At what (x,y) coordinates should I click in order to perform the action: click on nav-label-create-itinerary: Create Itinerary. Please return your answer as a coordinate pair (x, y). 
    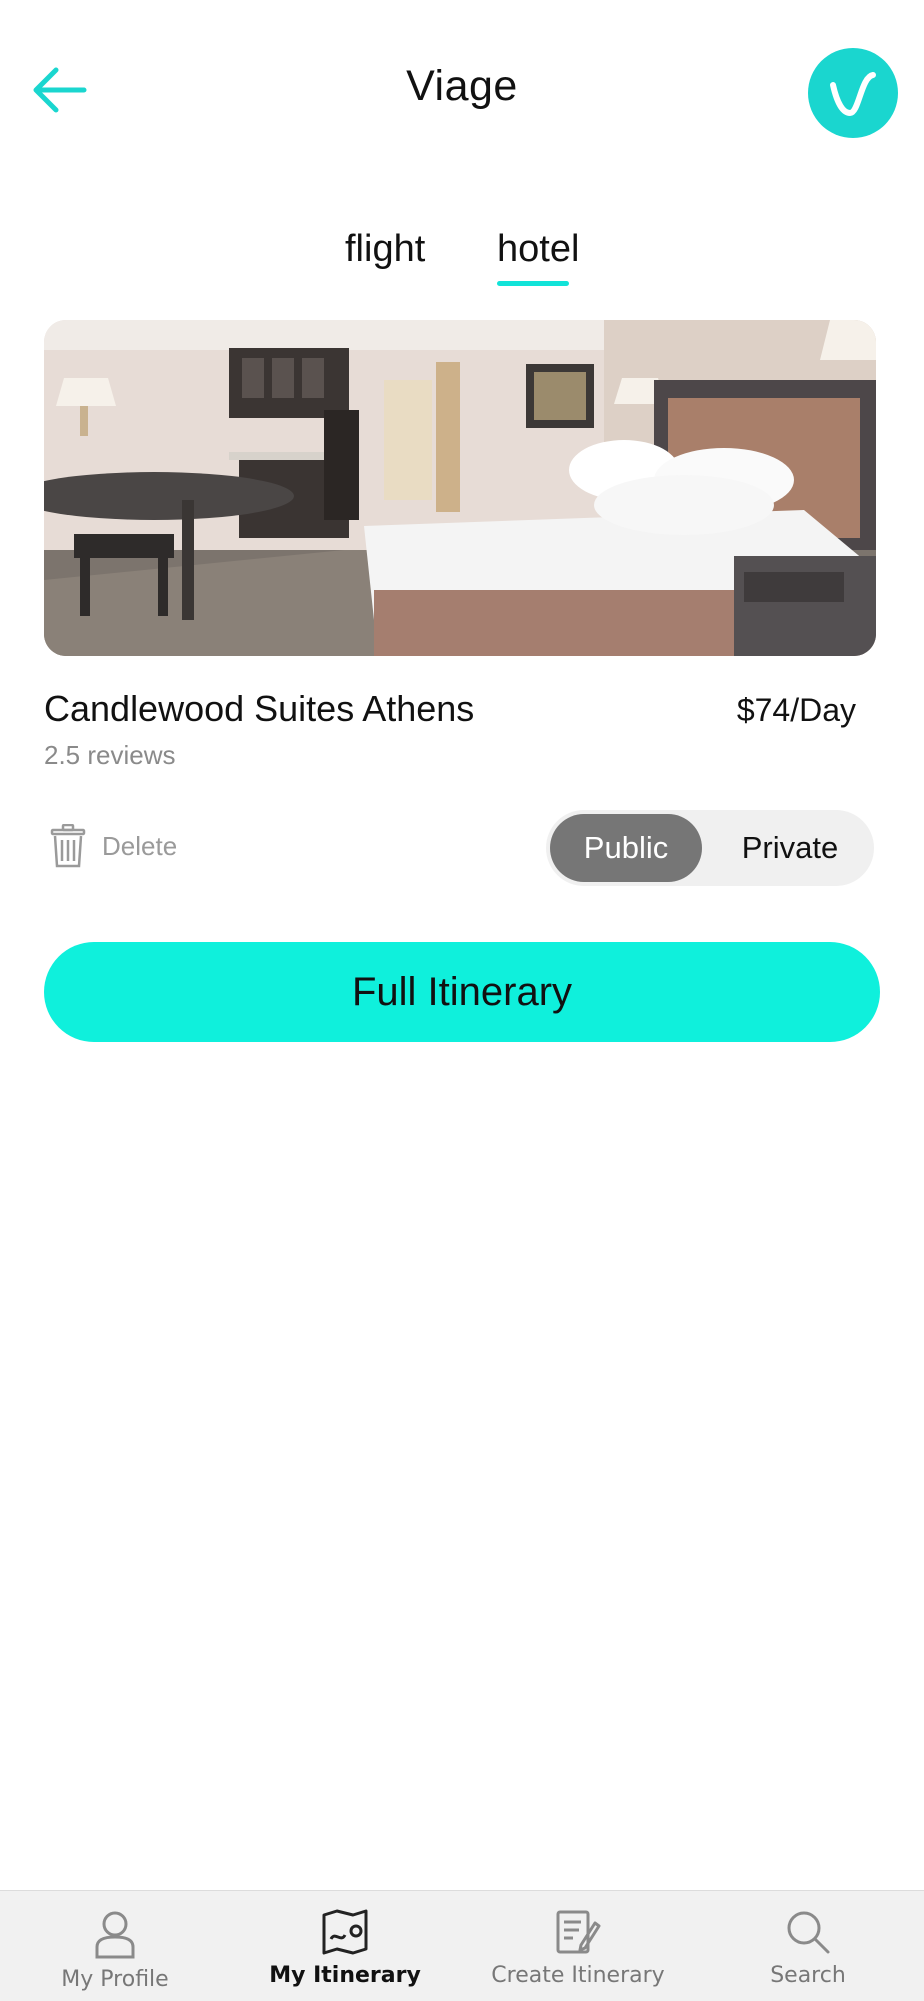
    Looking at the image, I should click on (578, 1975).